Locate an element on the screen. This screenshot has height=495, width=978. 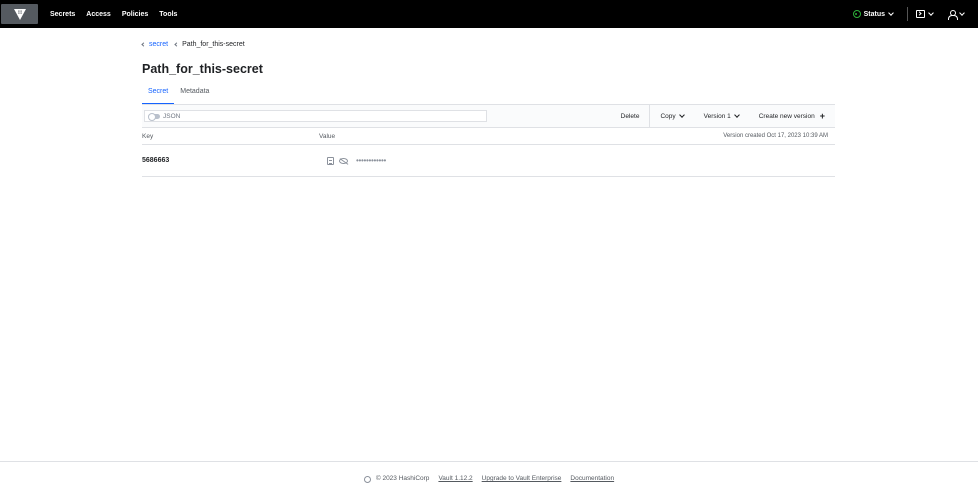
status-menu-button: Status is located at coordinates (873, 14).